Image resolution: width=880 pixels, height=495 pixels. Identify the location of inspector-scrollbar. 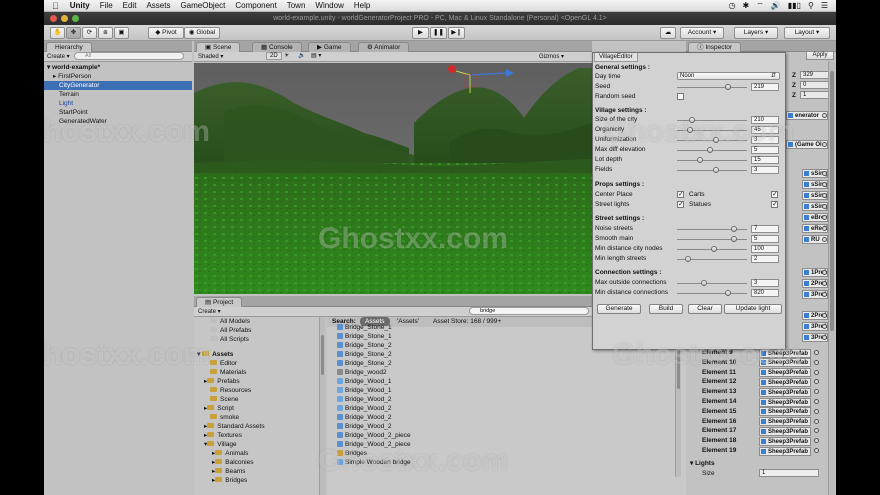
(831, 278).